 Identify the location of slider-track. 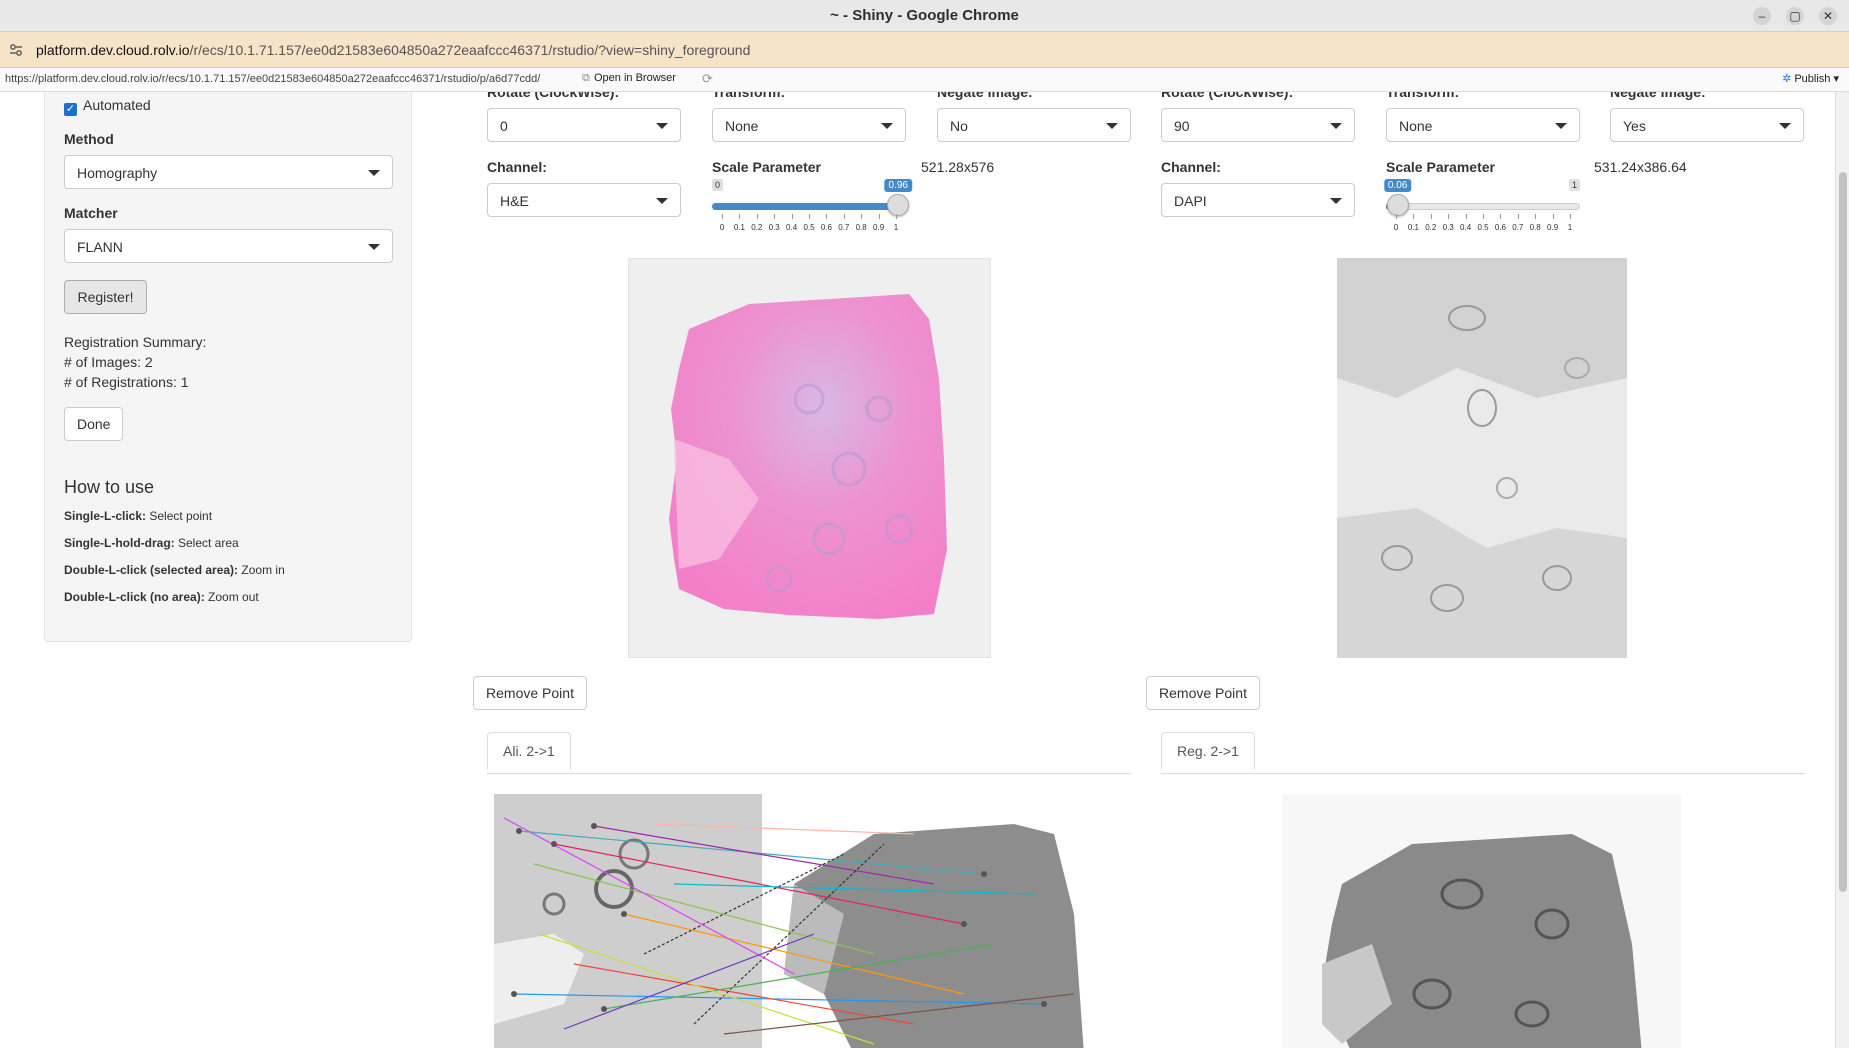
(1483, 206).